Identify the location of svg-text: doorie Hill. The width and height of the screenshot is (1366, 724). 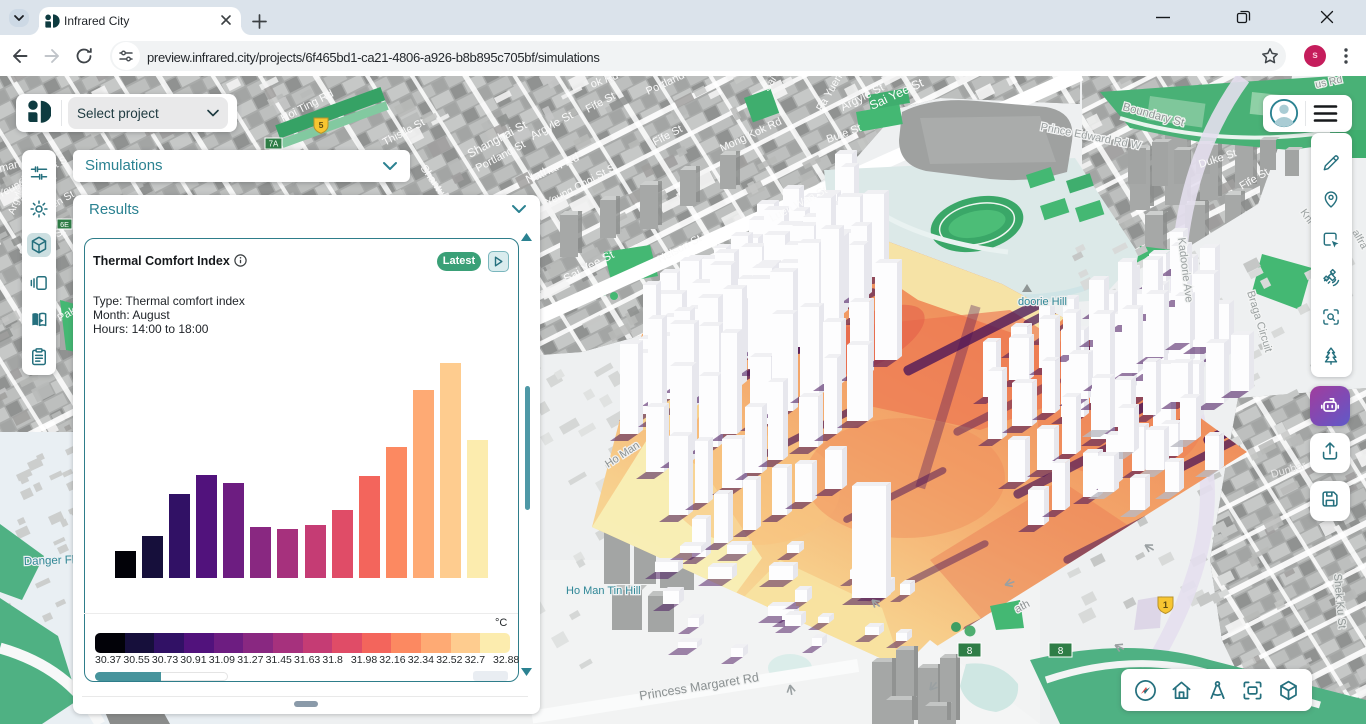
(1042, 302).